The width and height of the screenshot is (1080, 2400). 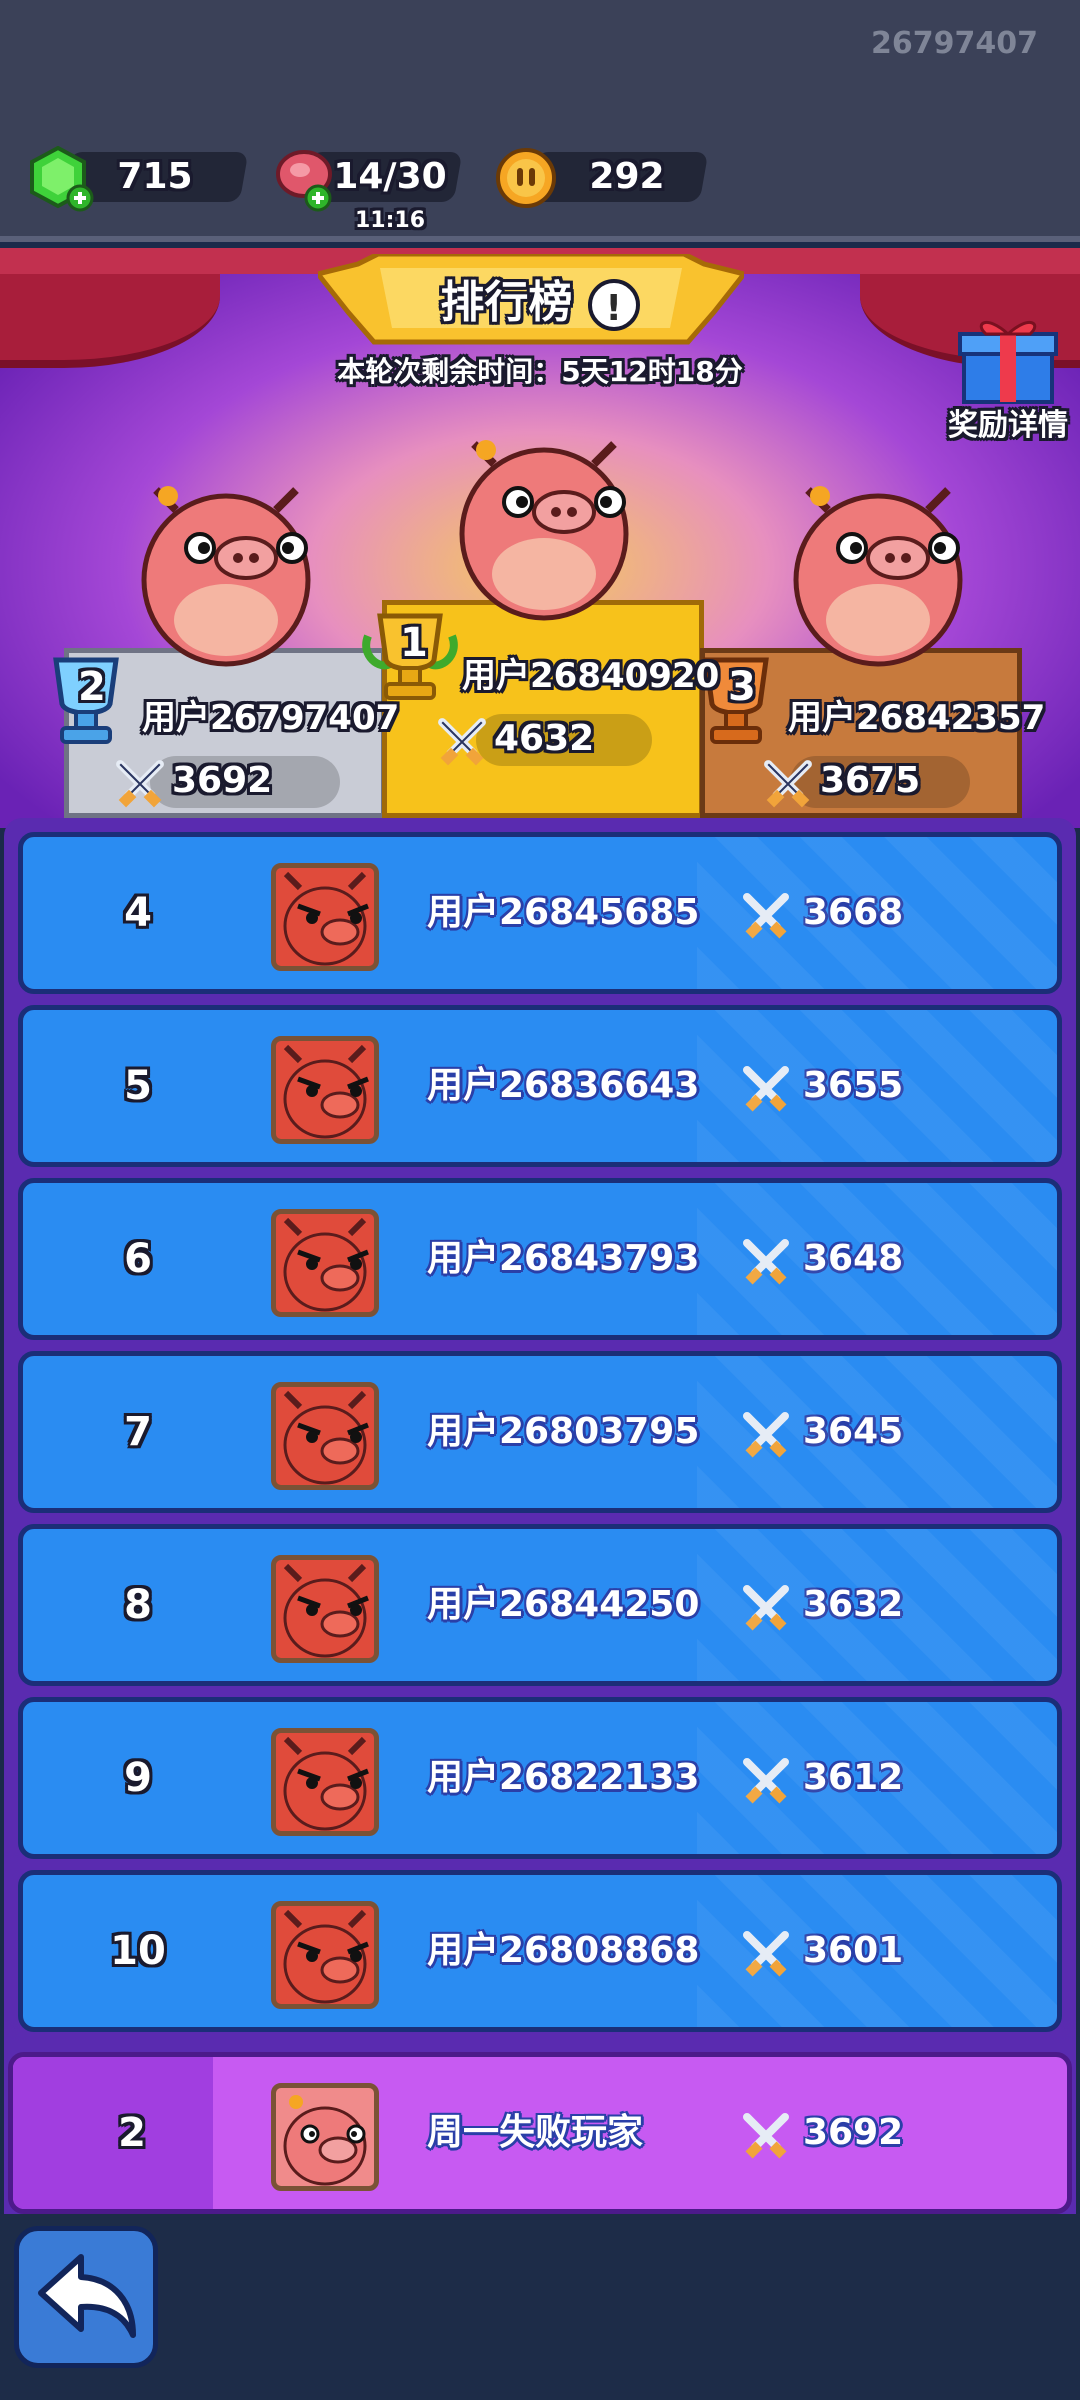 What do you see at coordinates (132, 2133) in the screenshot?
I see `self-rank: 2` at bounding box center [132, 2133].